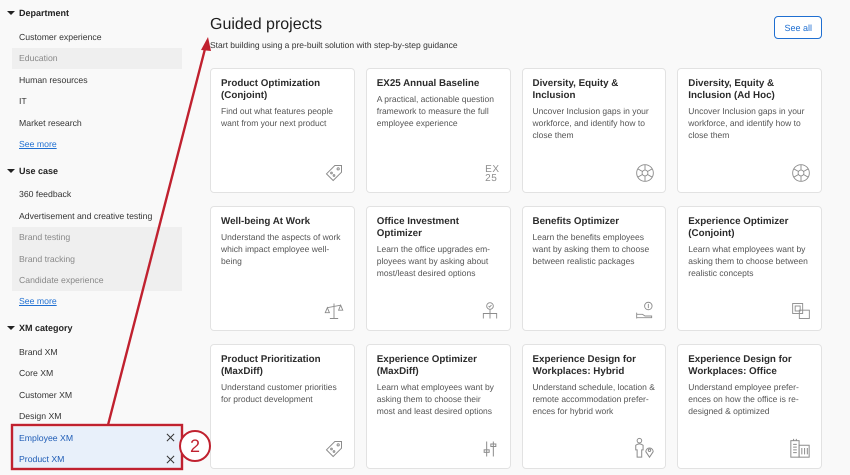 The image size is (850, 475). I want to click on see-all-button: See all, so click(798, 27).